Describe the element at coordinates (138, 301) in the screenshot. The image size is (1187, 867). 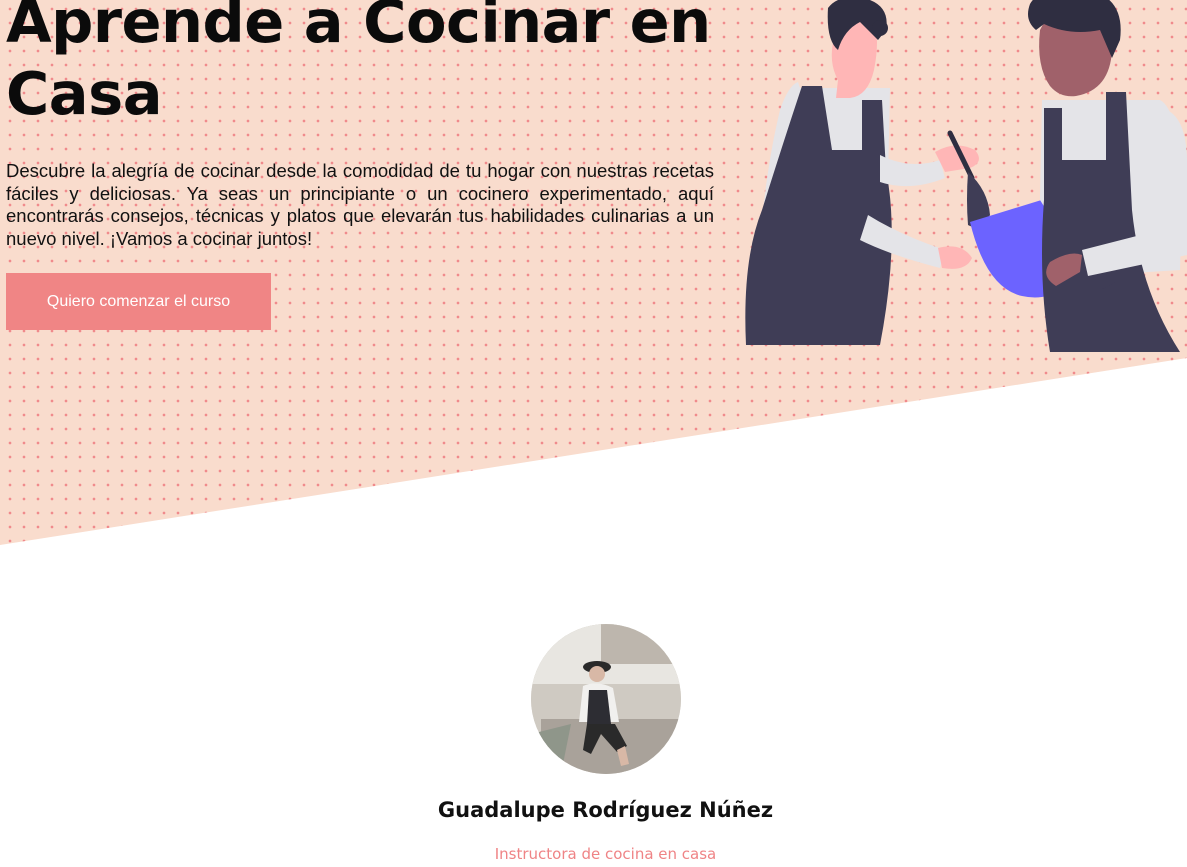
I see `start-course-button: Quiero comenzar el curso` at that location.